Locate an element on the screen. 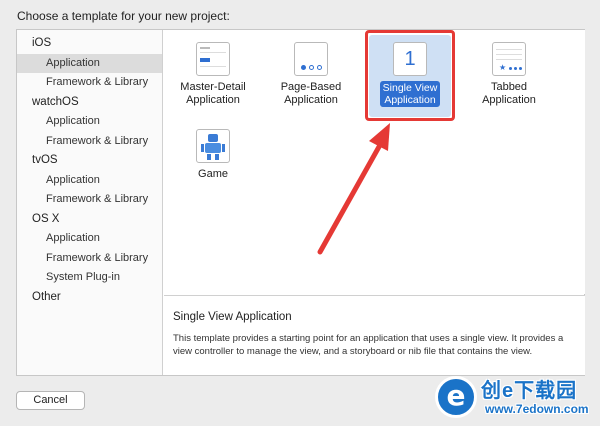 This screenshot has height=426, width=600. watermark-url: www.7edown.com is located at coordinates (537, 409).